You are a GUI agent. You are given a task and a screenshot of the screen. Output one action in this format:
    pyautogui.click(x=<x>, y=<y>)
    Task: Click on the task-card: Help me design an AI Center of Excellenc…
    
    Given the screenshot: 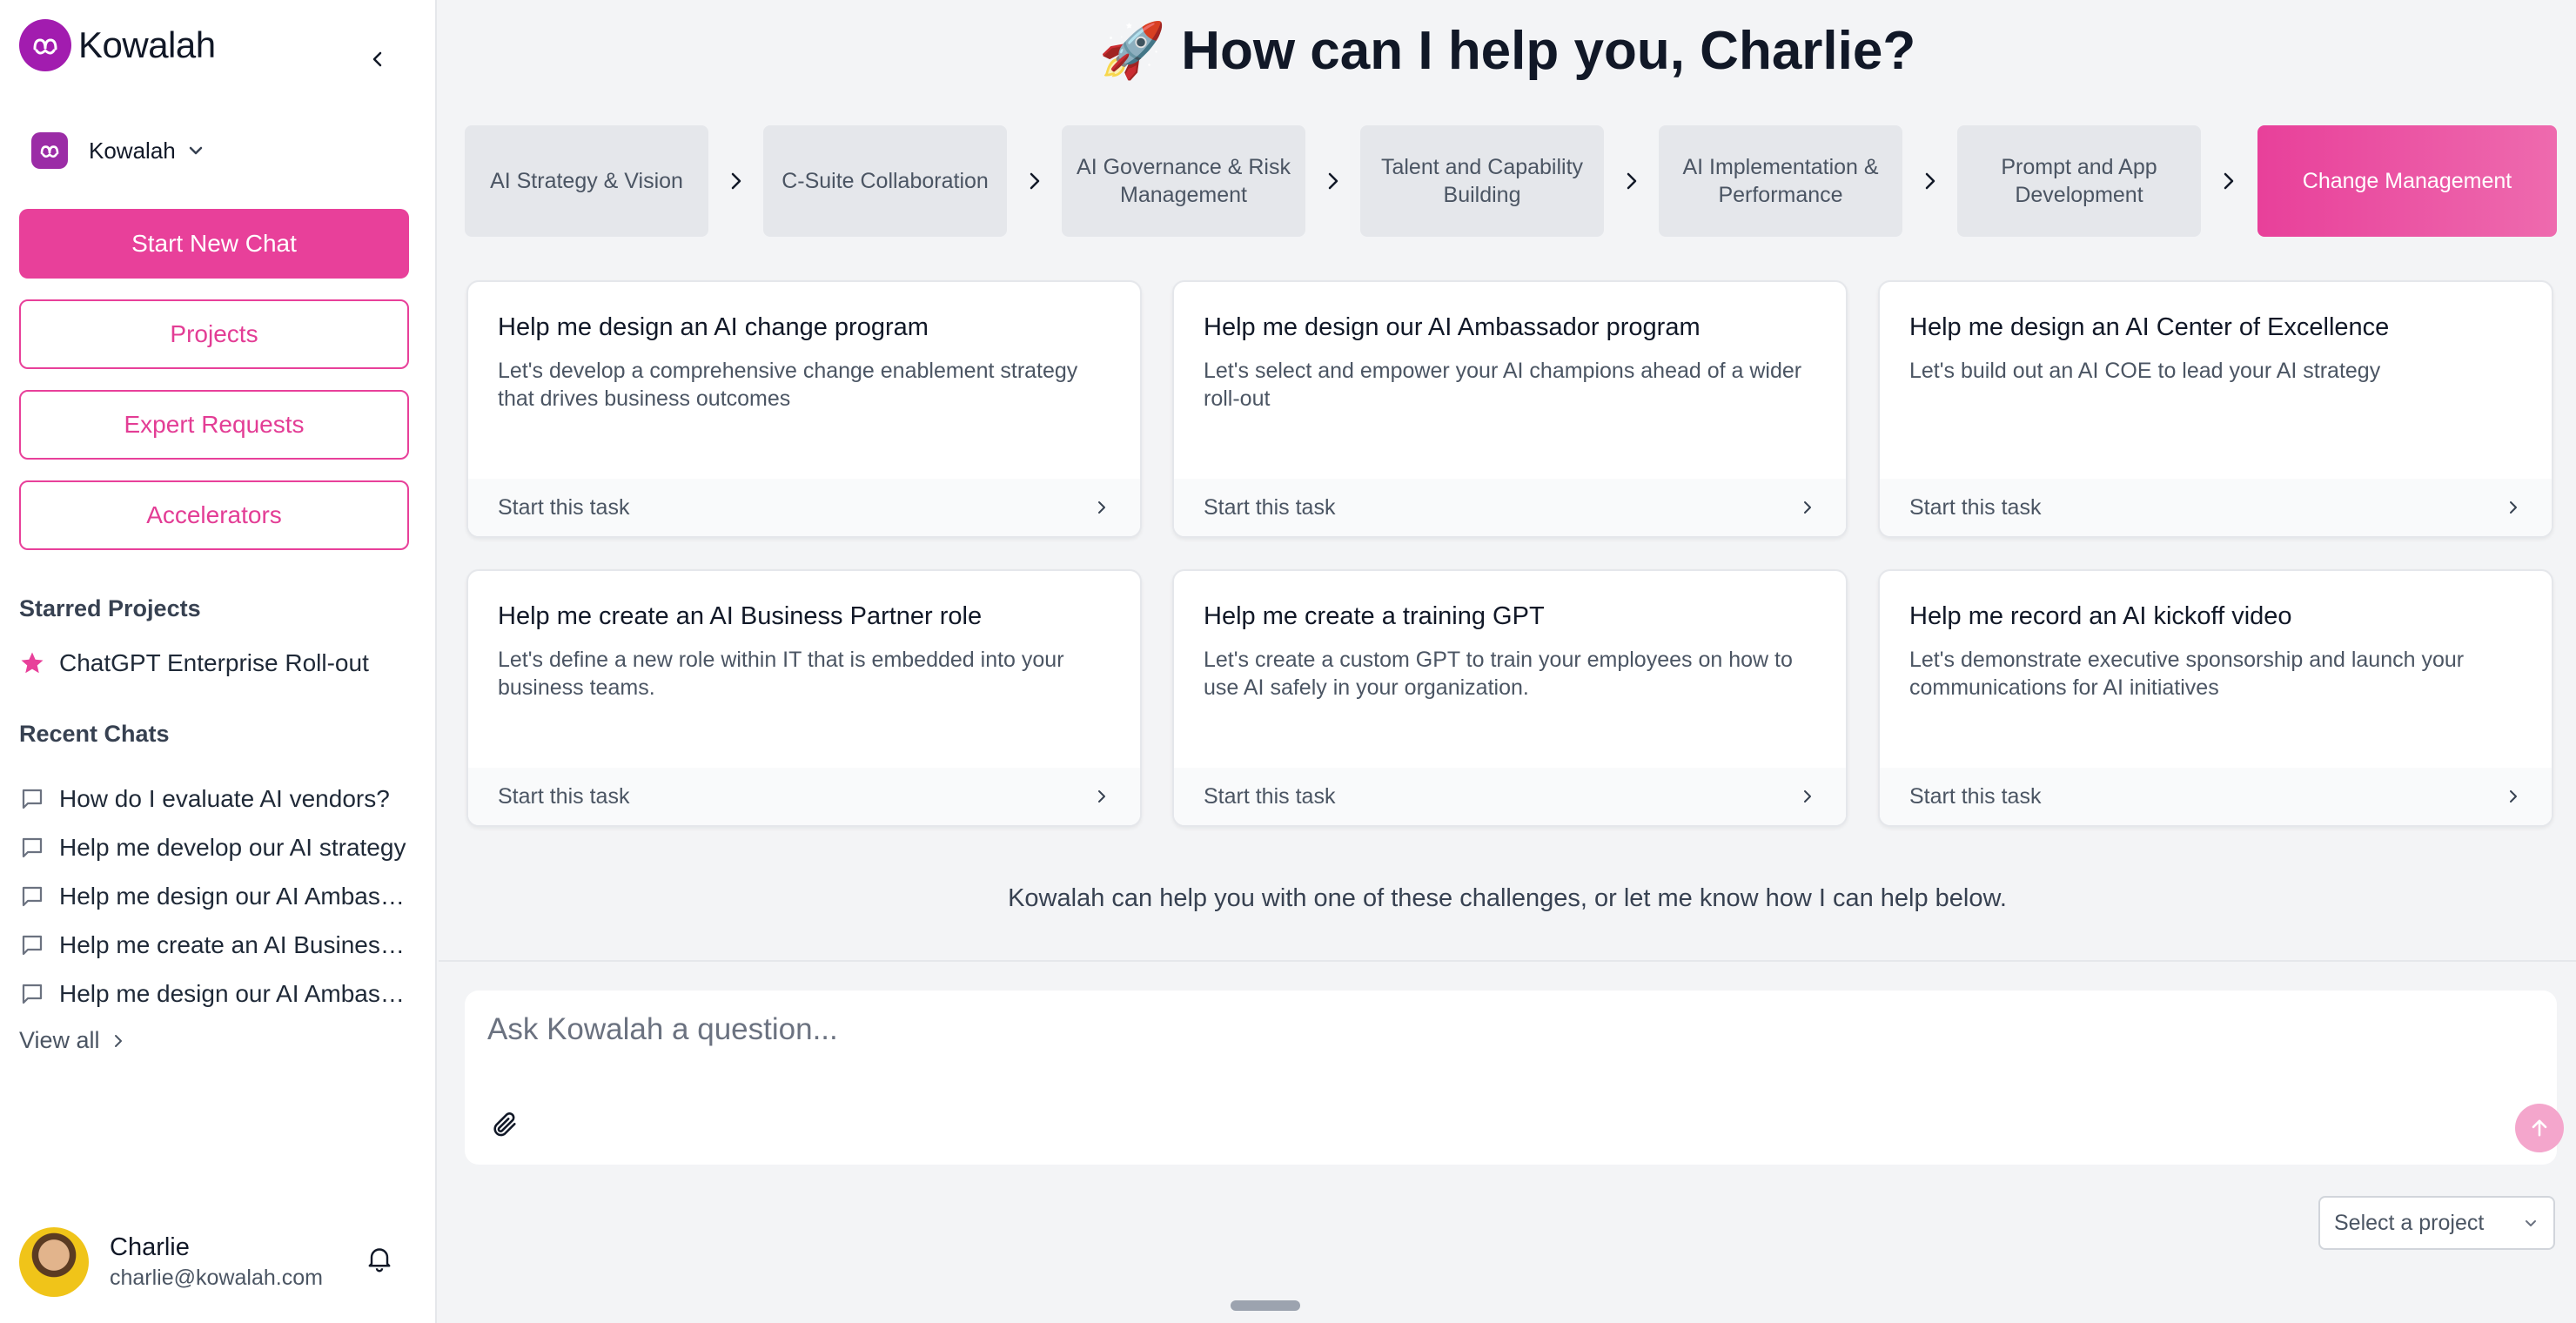 What is the action you would take?
    pyautogui.click(x=2215, y=409)
    